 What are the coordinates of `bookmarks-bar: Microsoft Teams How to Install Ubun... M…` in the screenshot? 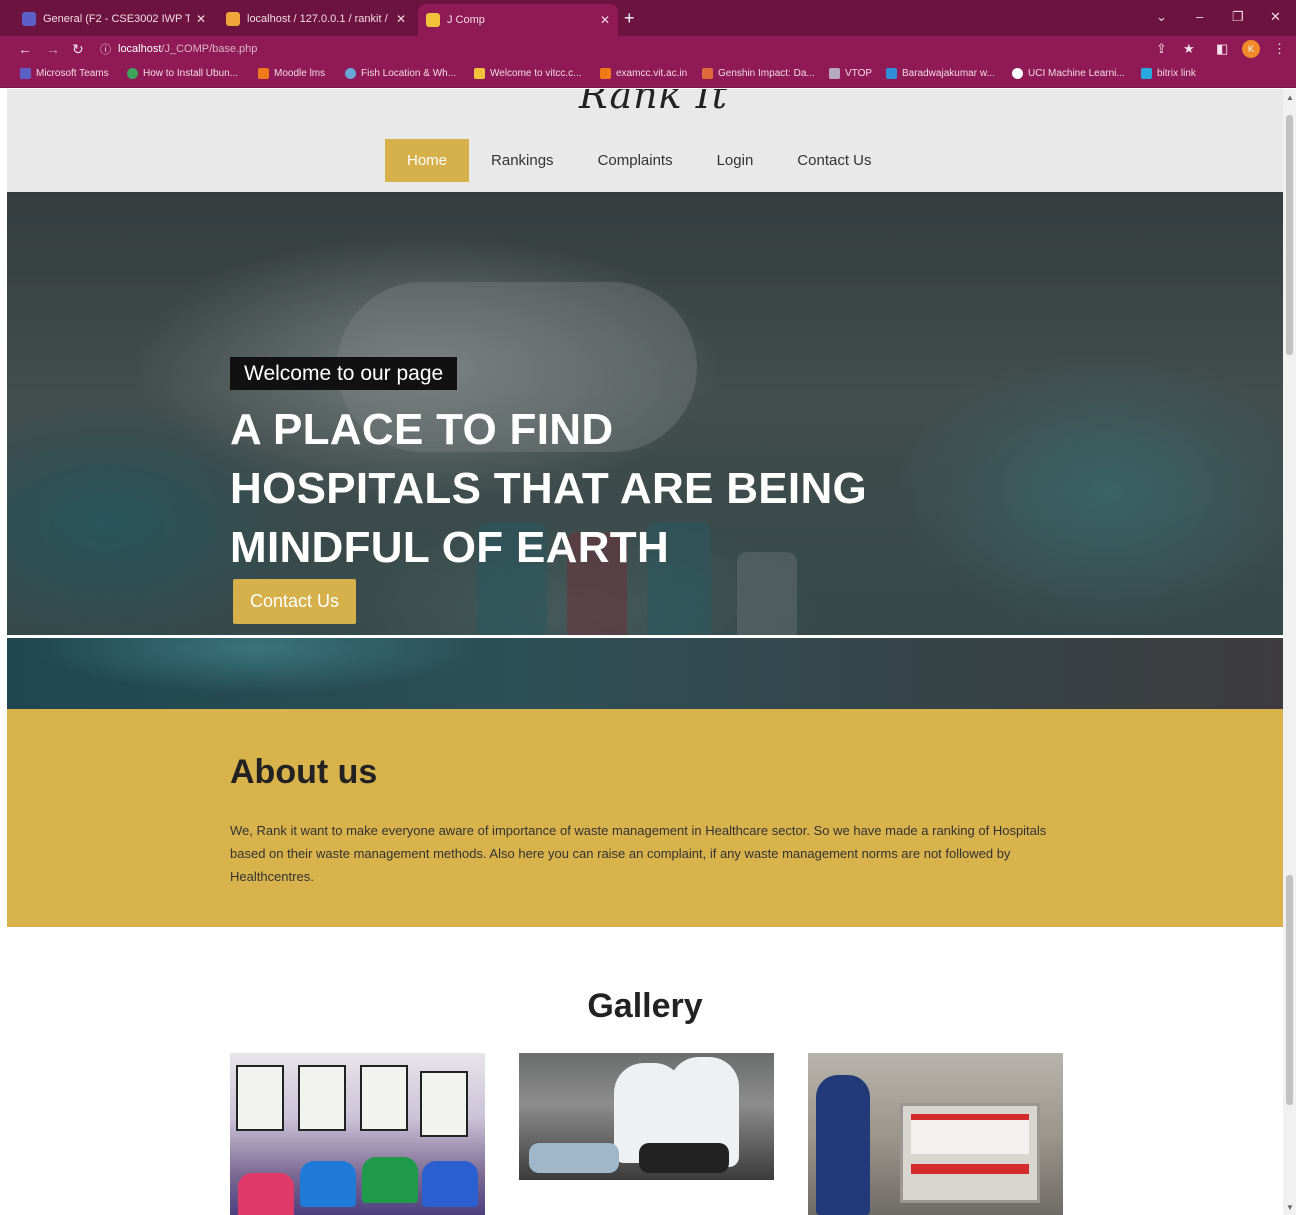 It's located at (648, 75).